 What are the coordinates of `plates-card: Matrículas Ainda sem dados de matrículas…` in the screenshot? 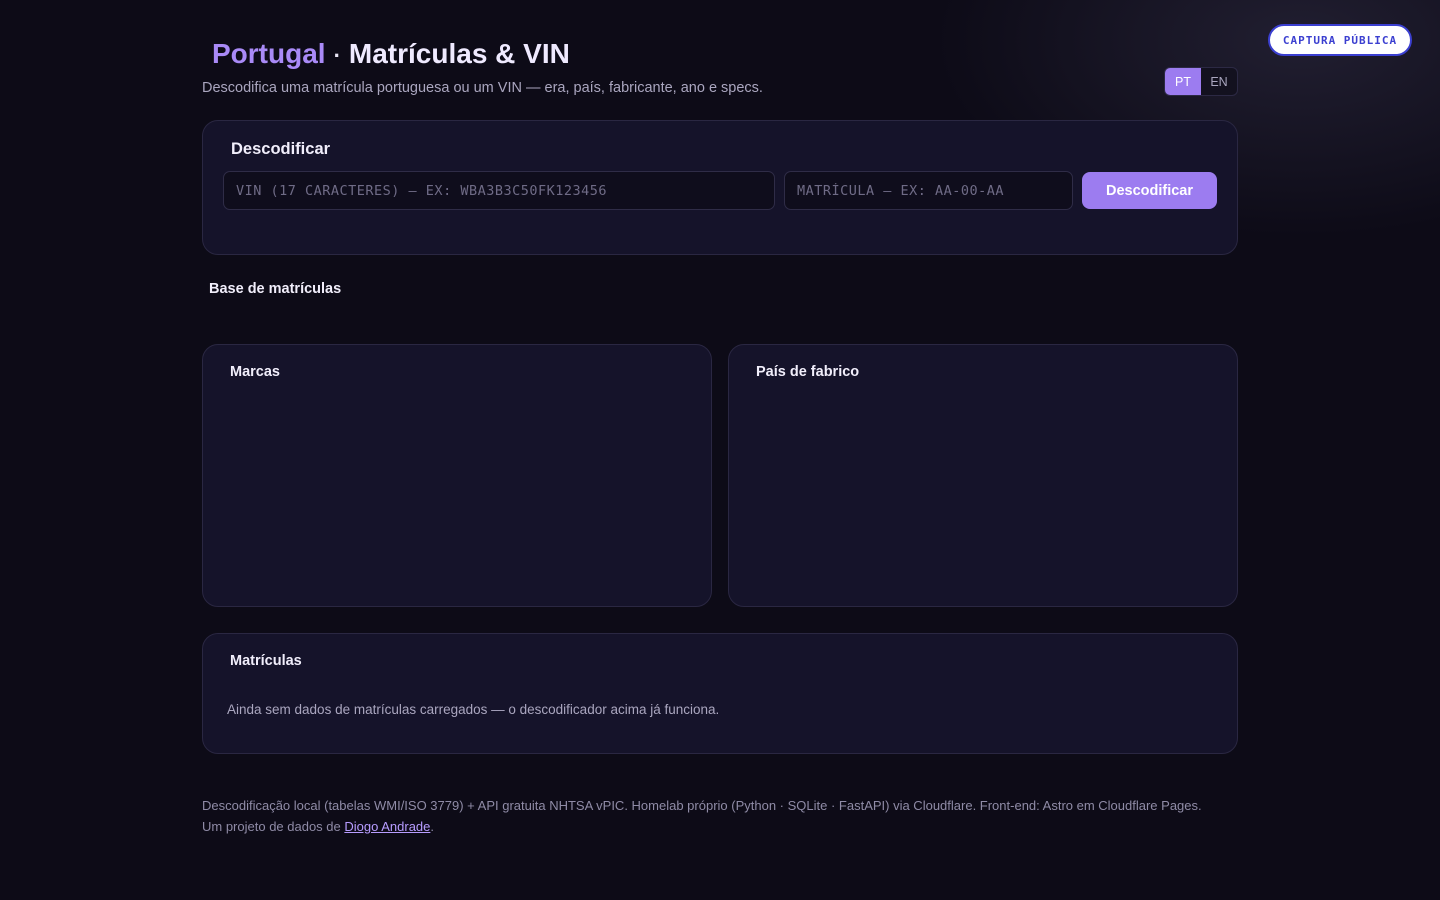 It's located at (720, 693).